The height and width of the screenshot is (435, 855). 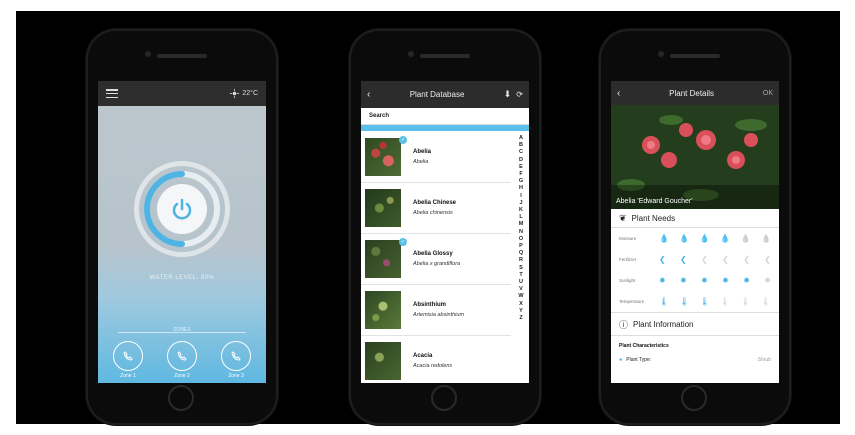 What do you see at coordinates (521, 152) in the screenshot?
I see `alphabet-letter: C` at bounding box center [521, 152].